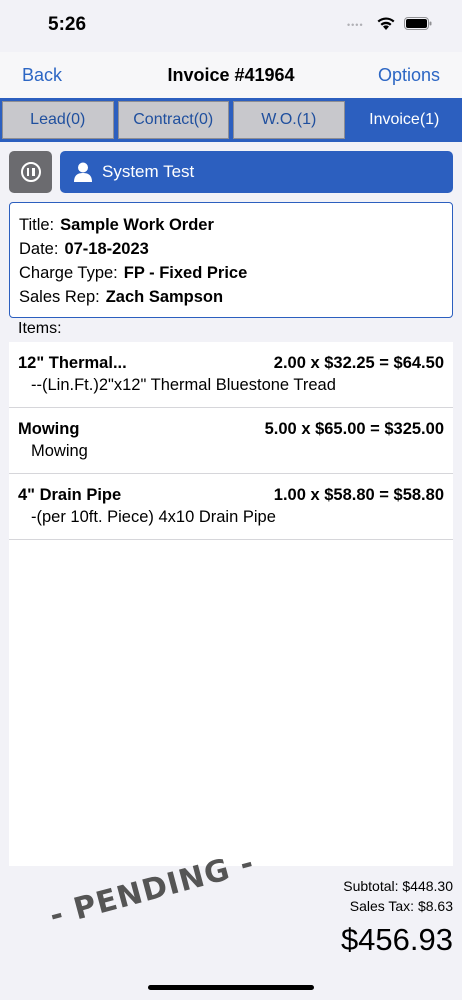 The height and width of the screenshot is (1000, 462). I want to click on pause-button, so click(30, 172).